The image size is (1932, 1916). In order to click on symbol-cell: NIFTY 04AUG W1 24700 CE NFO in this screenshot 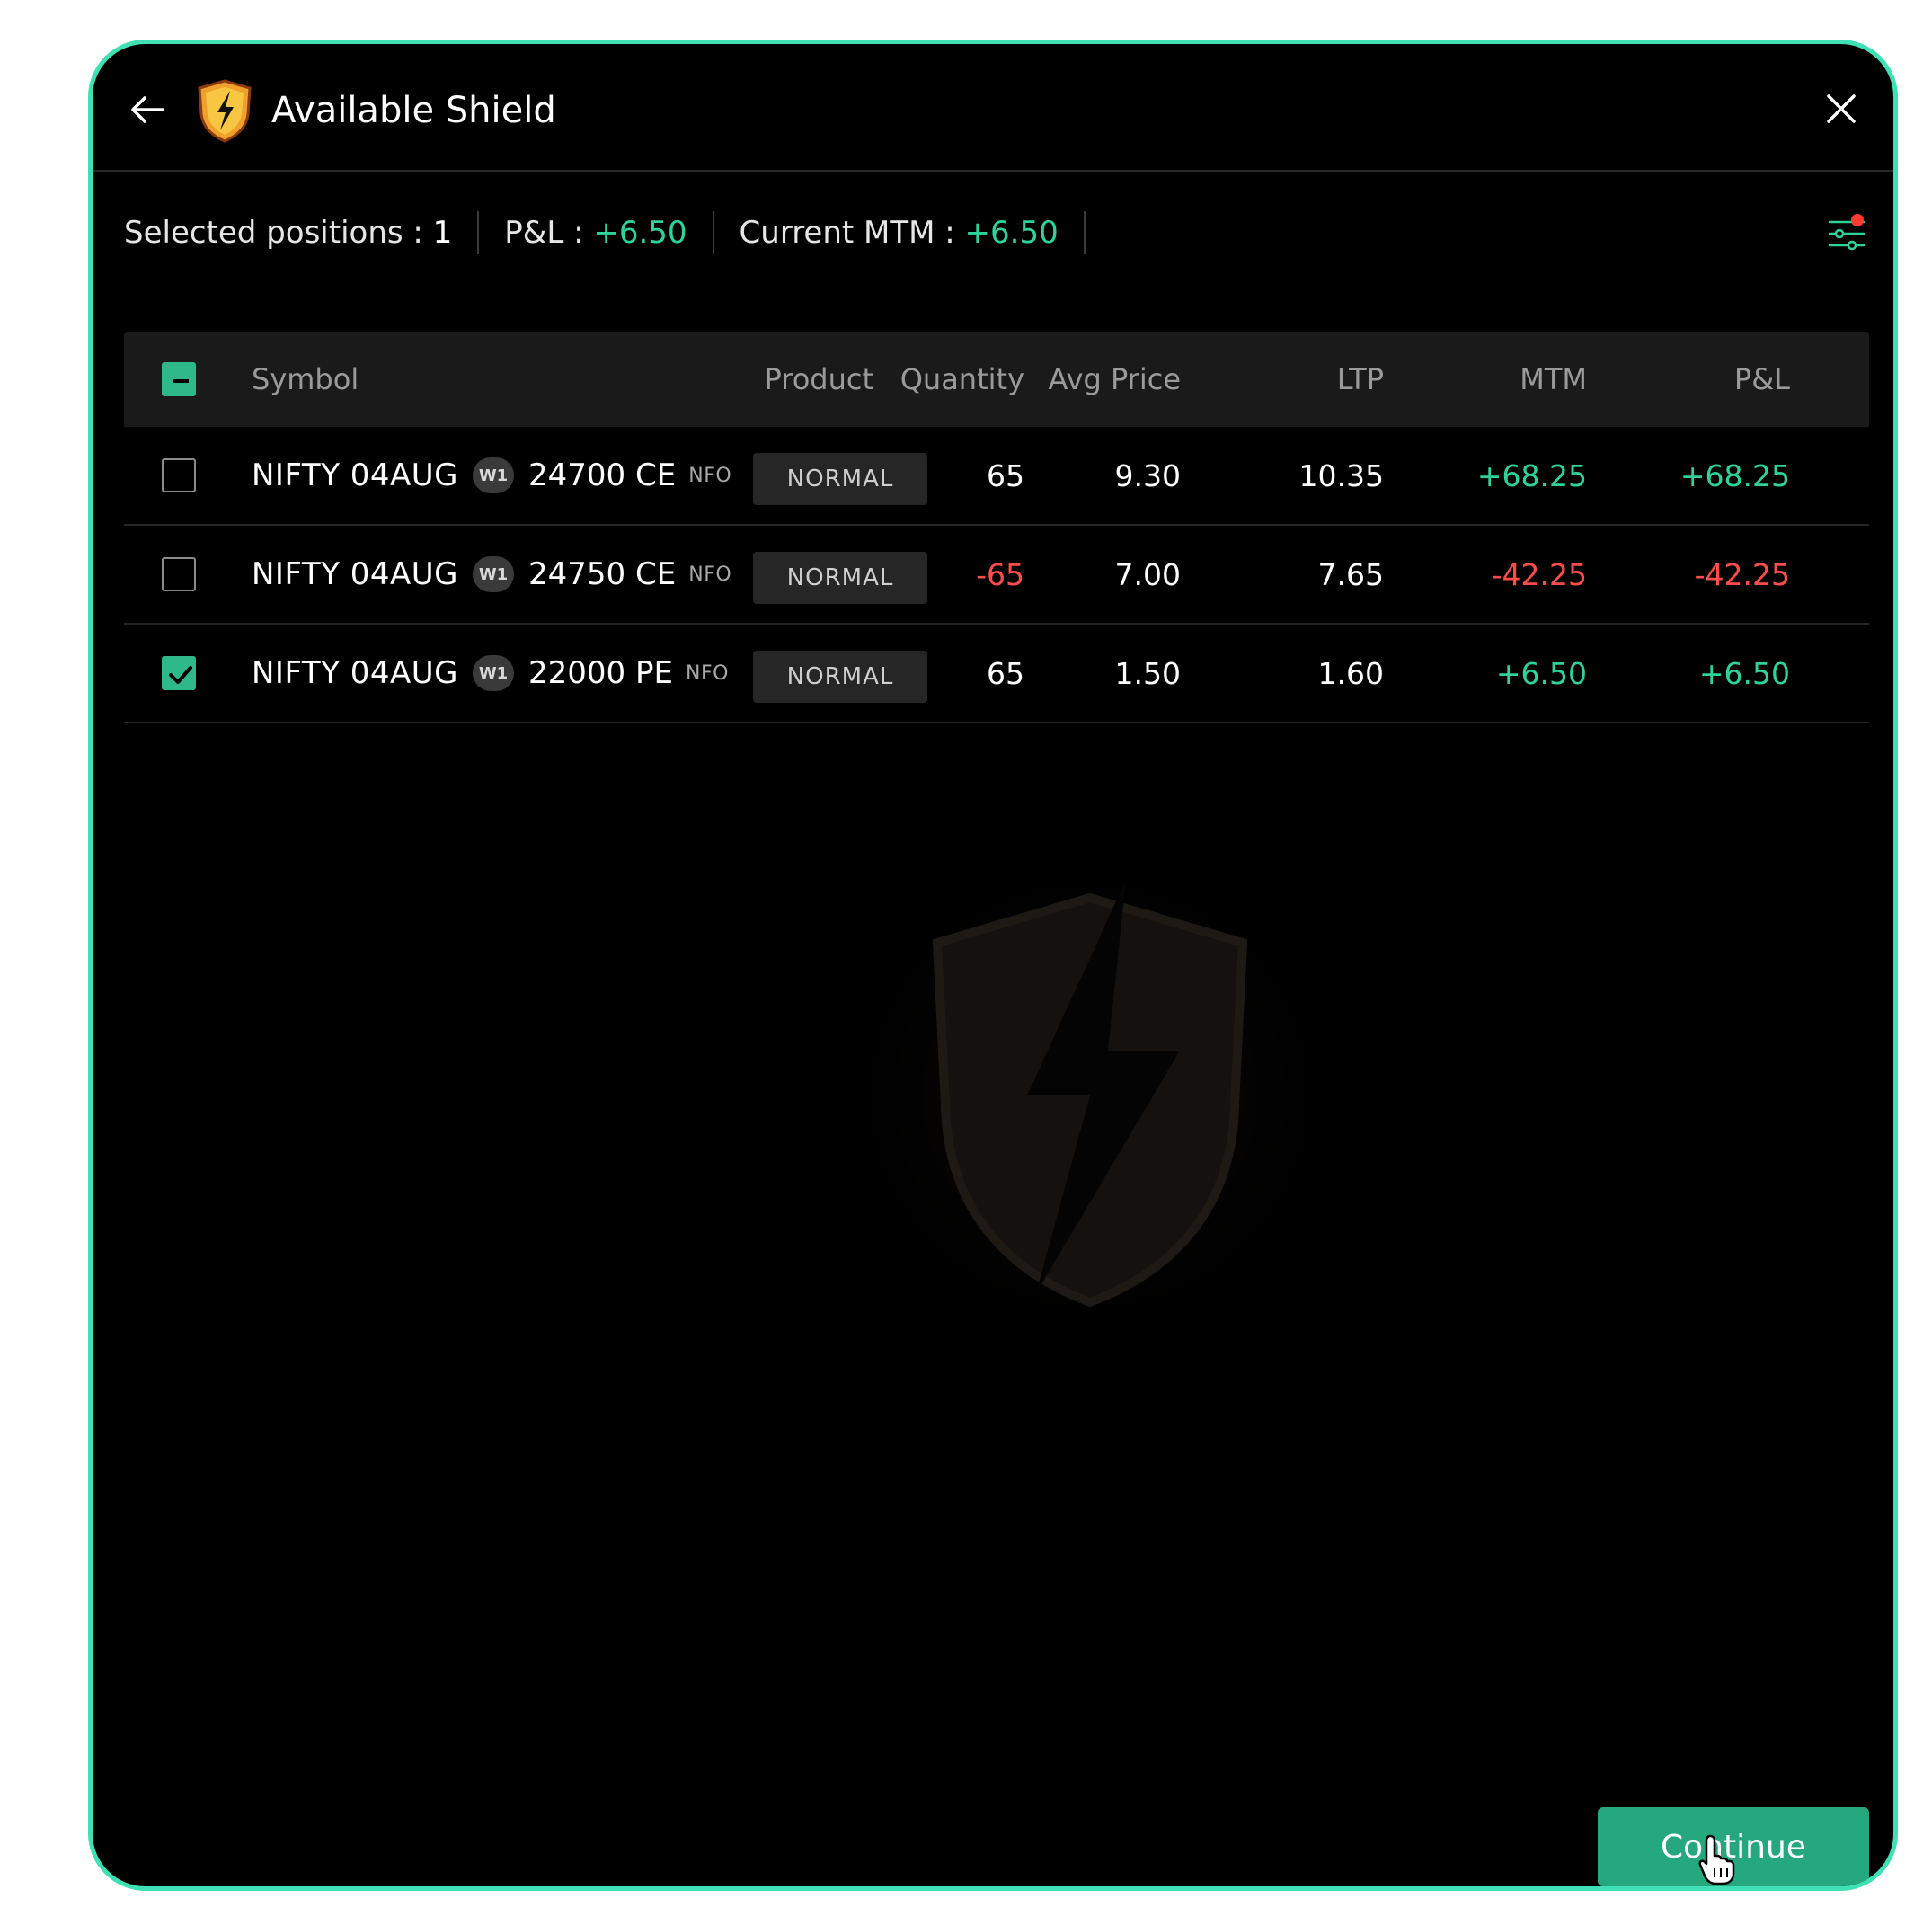, I will do `click(491, 475)`.